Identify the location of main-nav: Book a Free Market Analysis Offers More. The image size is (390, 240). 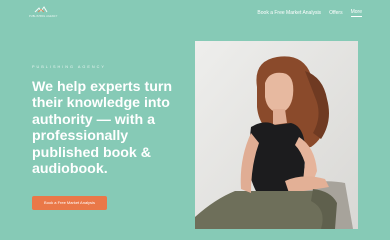
(305, 13).